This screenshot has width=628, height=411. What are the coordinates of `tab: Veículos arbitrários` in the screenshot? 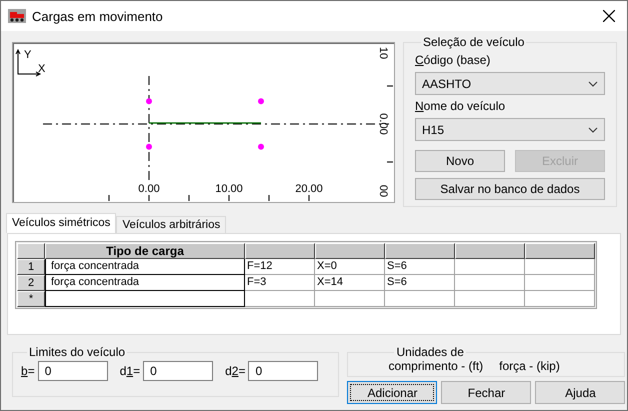 It's located at (171, 224).